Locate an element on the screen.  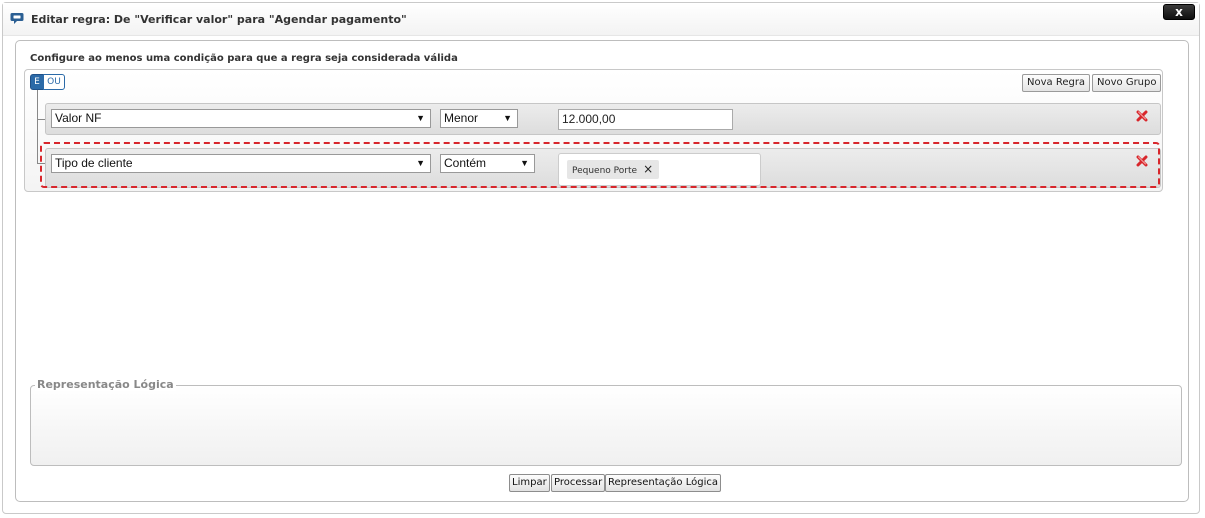
field-select: Valor NF ▼ is located at coordinates (241, 118).